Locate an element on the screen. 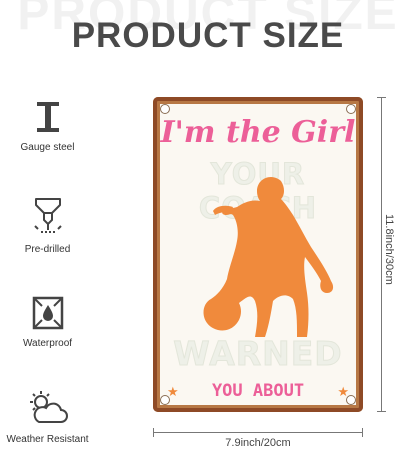  i-beam-icon is located at coordinates (47, 117).